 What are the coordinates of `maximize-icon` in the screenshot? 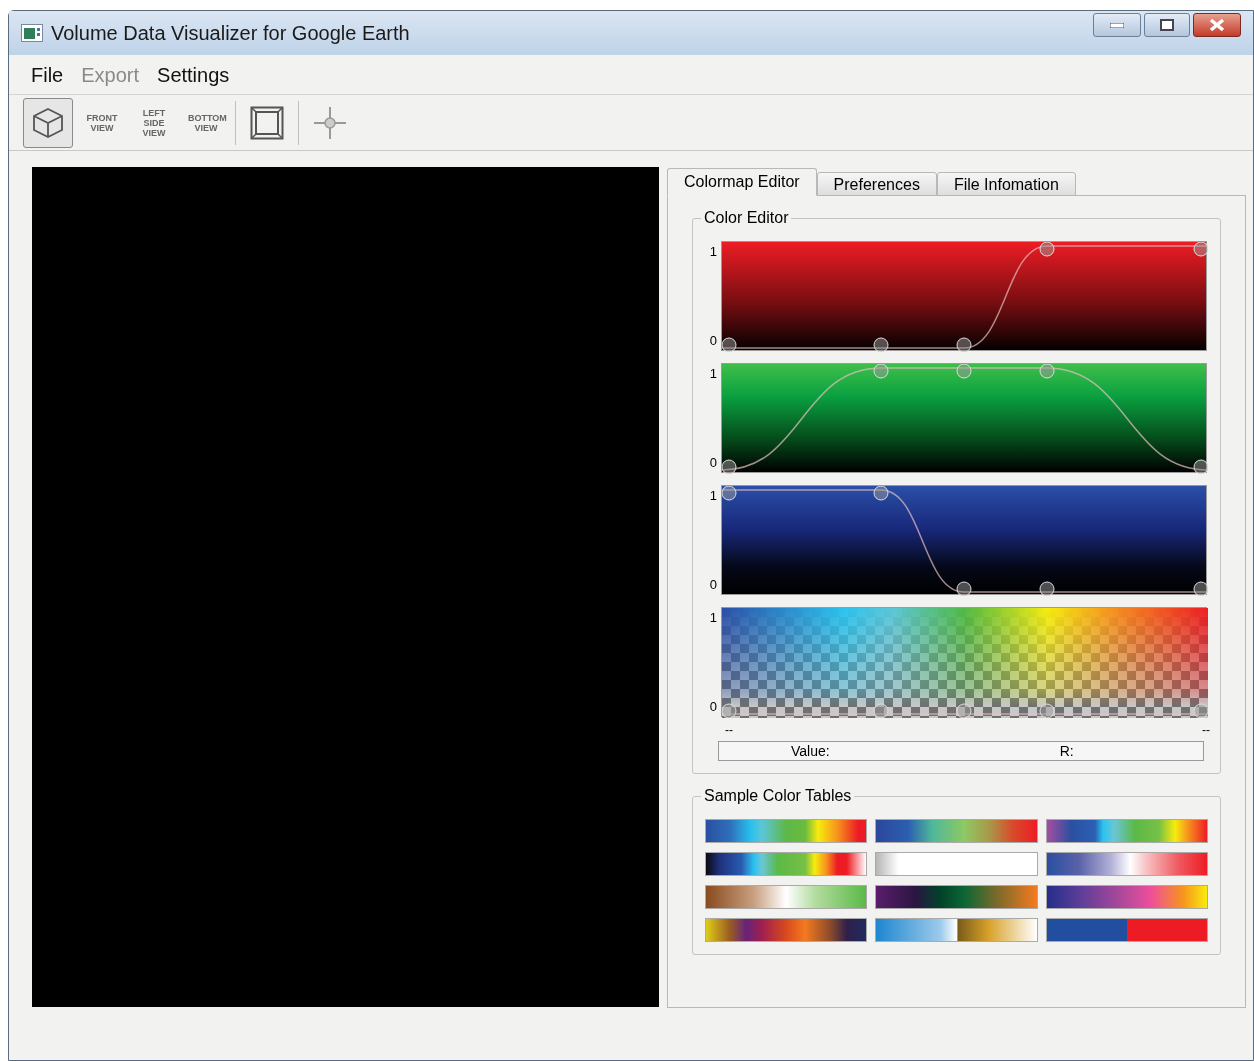 It's located at (1167, 25).